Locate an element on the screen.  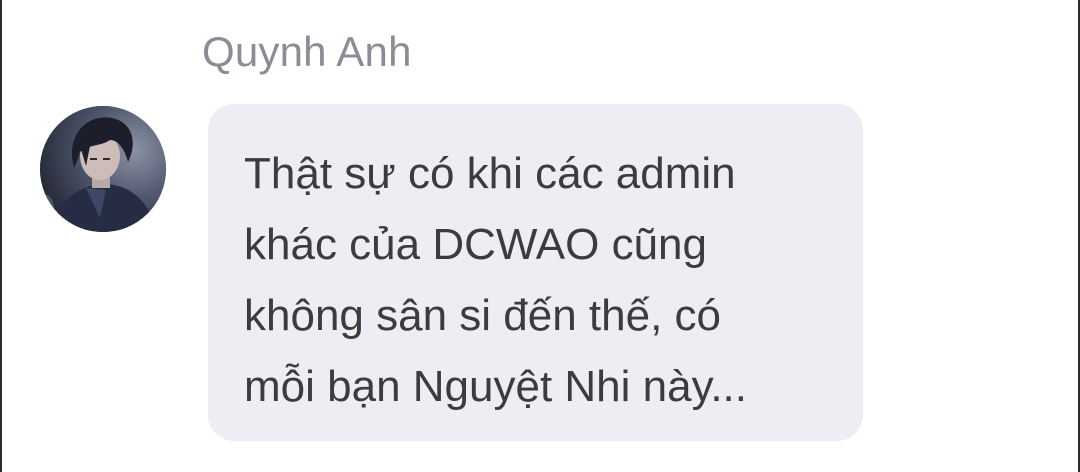
avatar-photo-icon is located at coordinates (103, 169).